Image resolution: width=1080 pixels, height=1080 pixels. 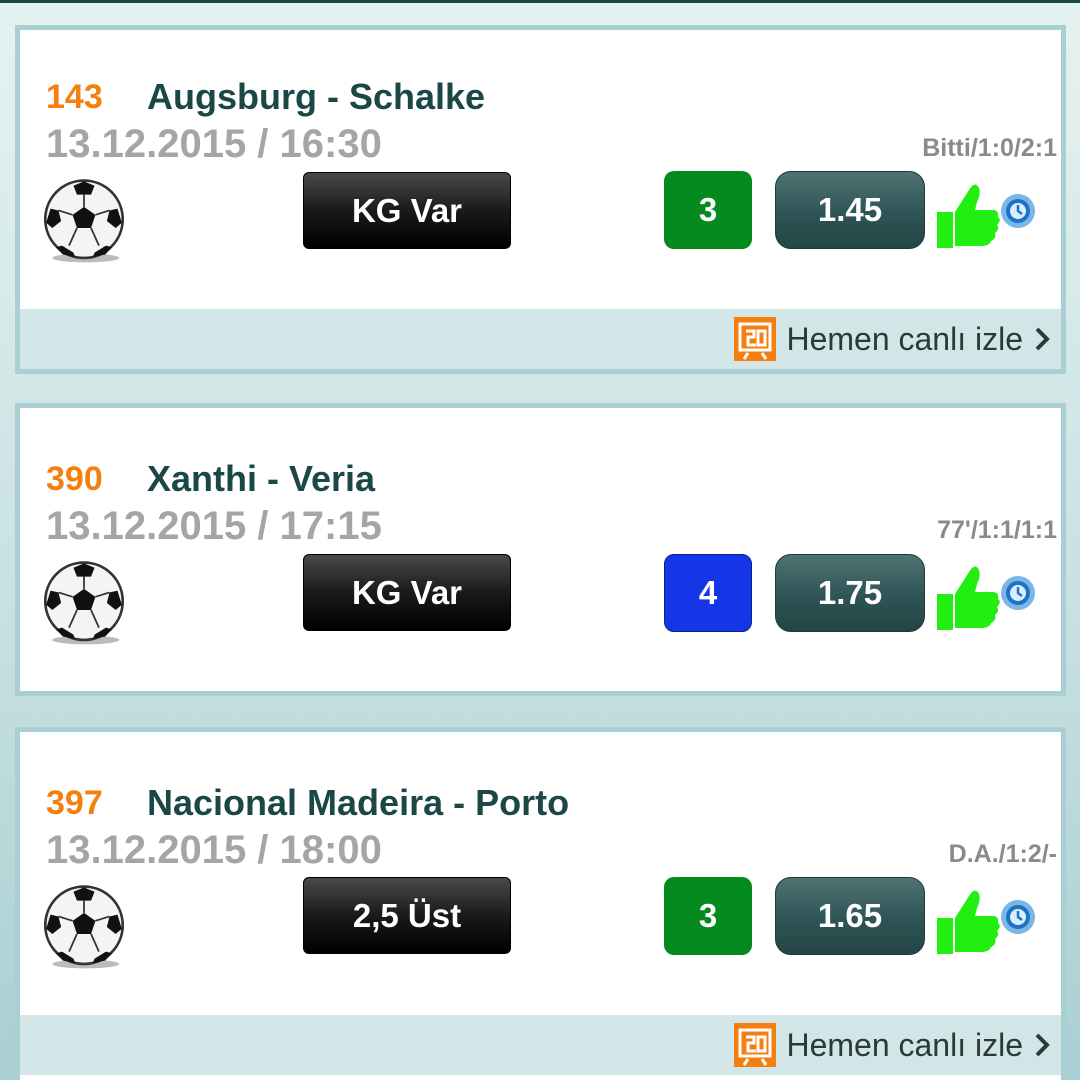 I want to click on odds-button: 1.75, so click(x=850, y=593).